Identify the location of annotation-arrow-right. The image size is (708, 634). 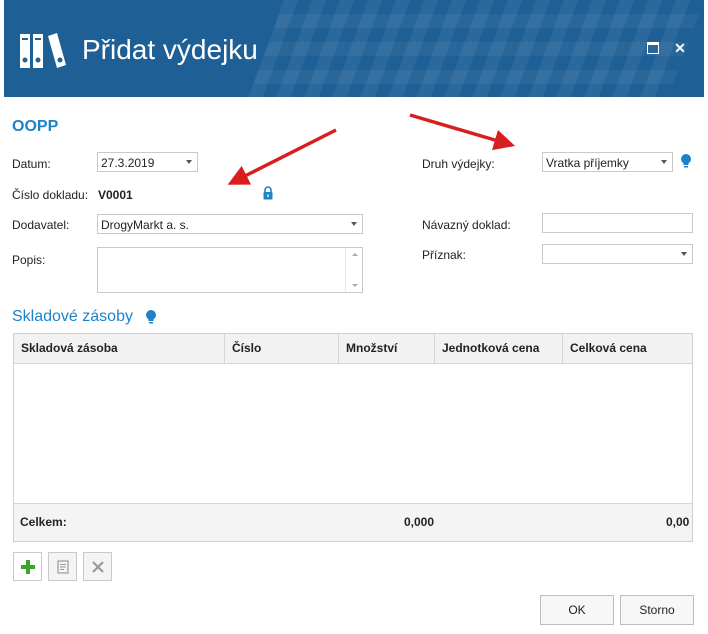
(462, 132).